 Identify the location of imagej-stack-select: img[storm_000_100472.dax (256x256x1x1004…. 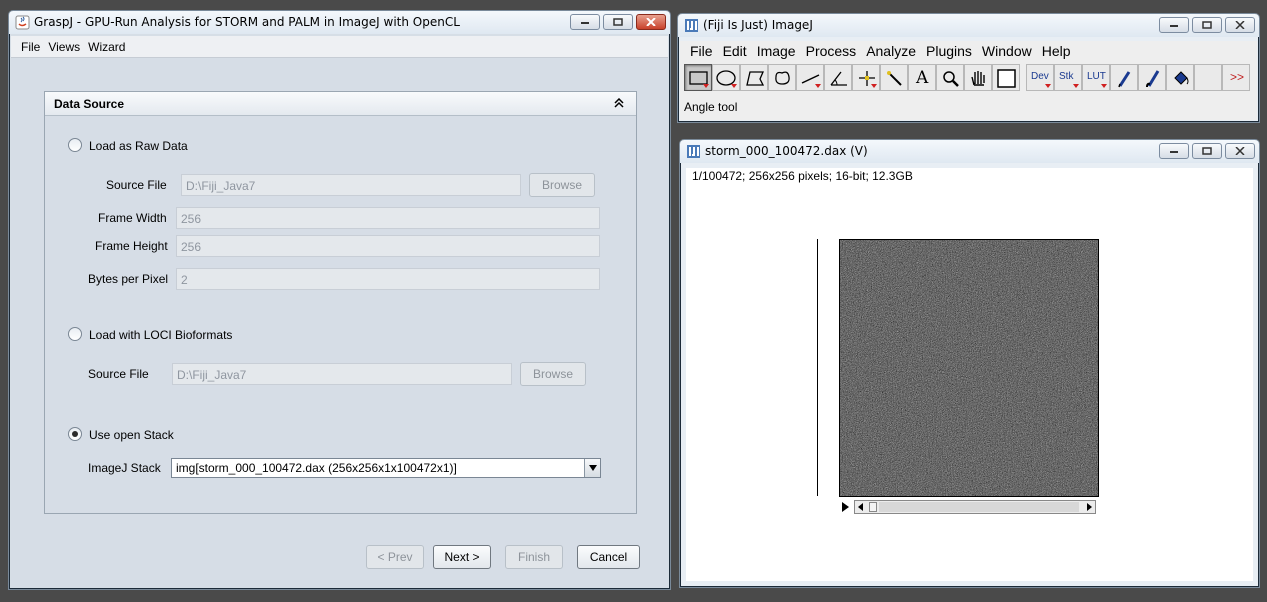
(386, 468).